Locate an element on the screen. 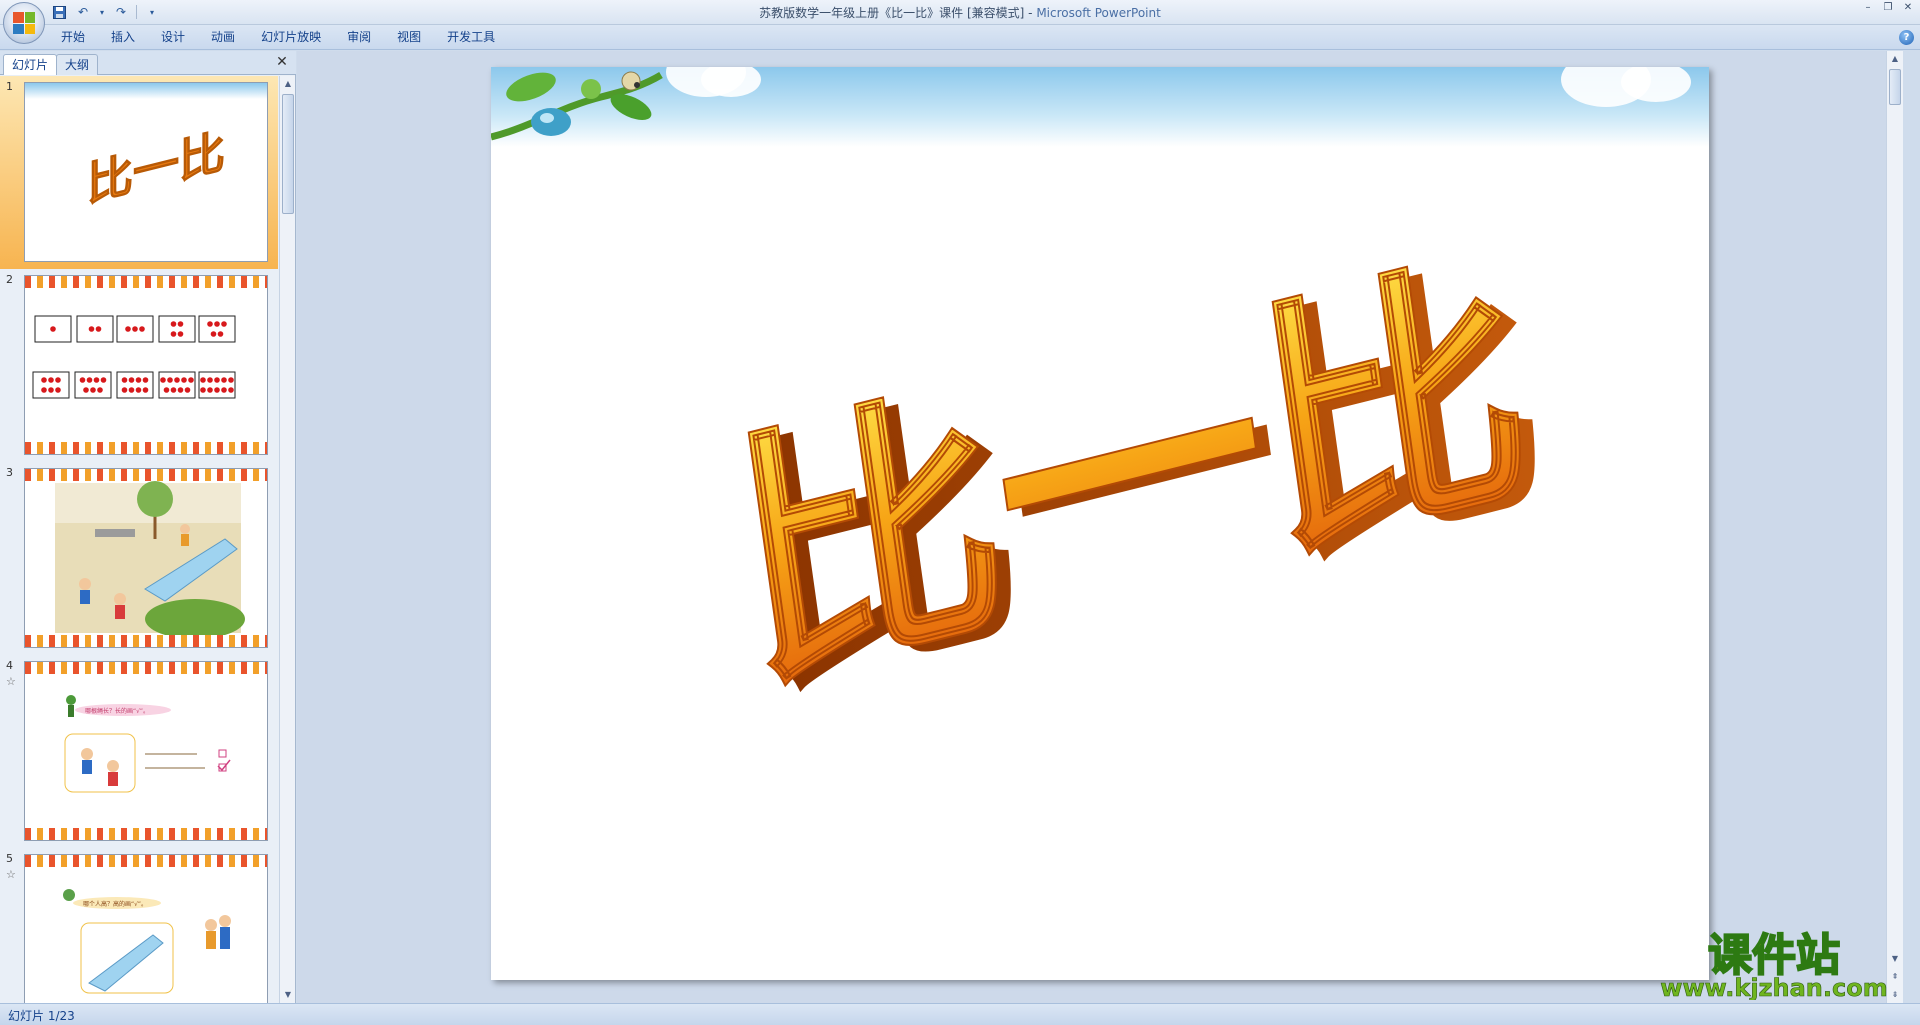 The image size is (1920, 1025). slide-thumbnail: 哪个人高？高的画“√”。 is located at coordinates (146, 928).